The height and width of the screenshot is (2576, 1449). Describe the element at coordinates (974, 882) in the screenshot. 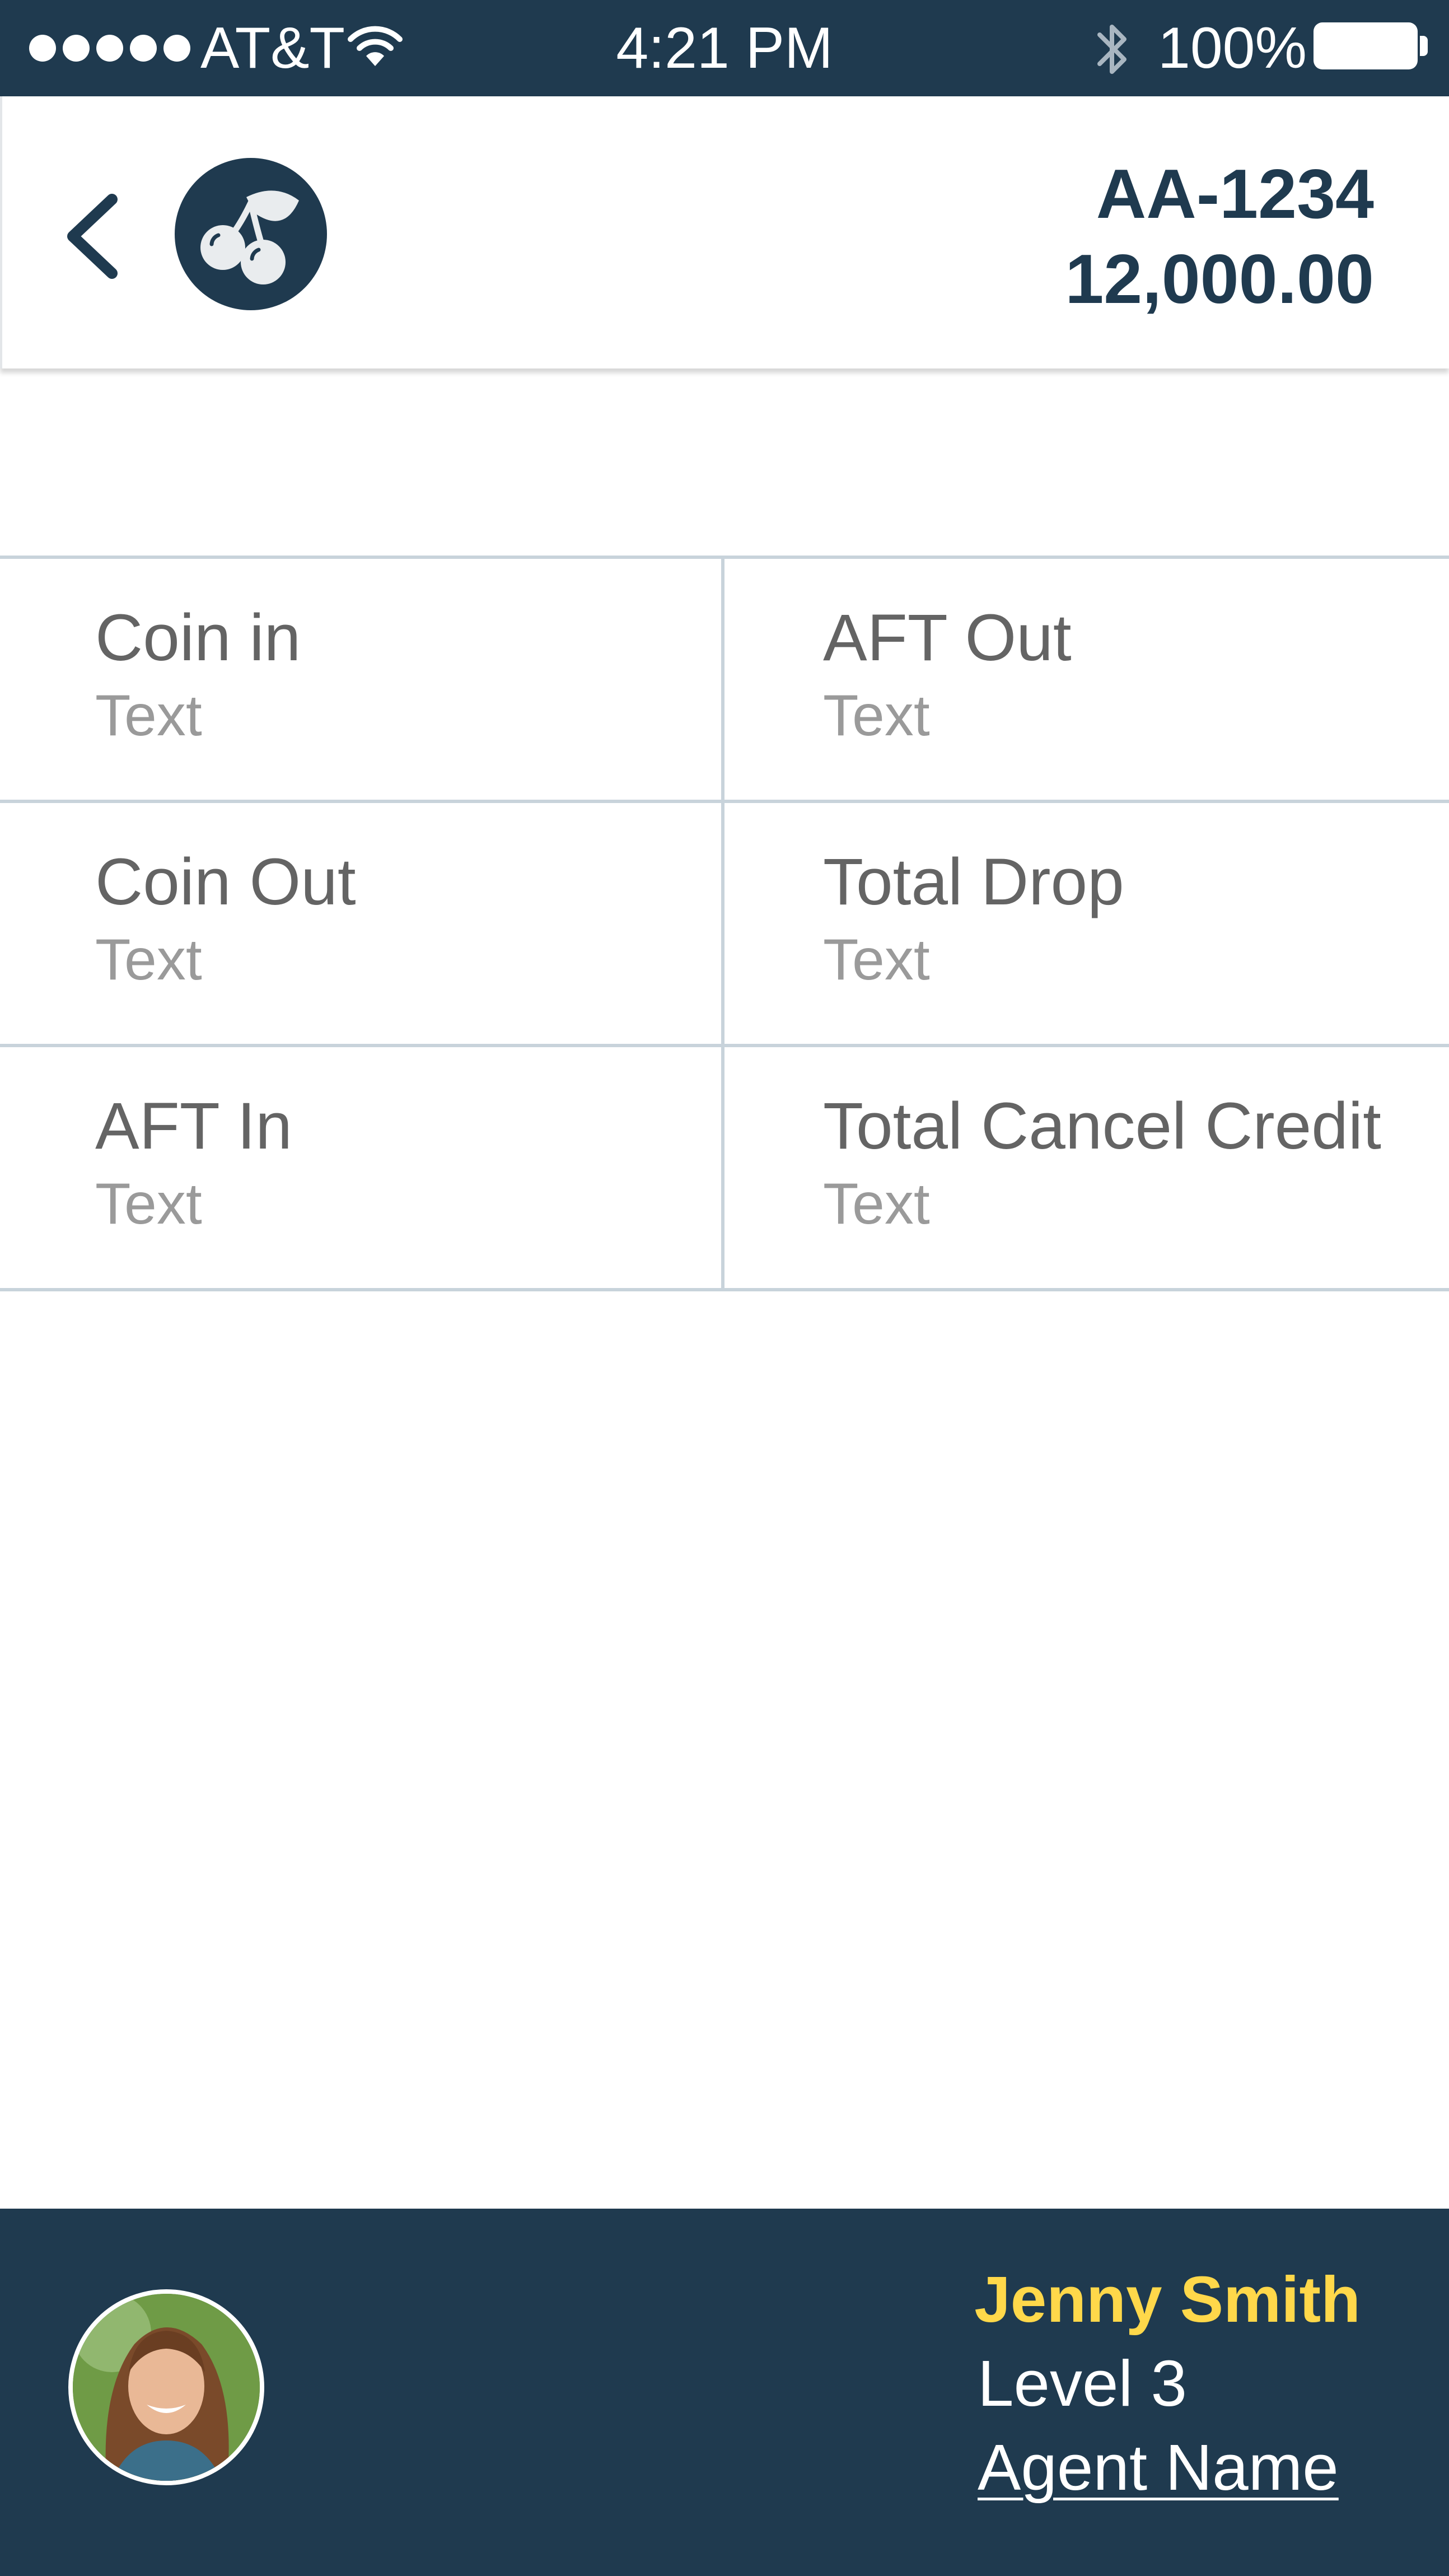

I see `stat-label: Total Drop` at that location.